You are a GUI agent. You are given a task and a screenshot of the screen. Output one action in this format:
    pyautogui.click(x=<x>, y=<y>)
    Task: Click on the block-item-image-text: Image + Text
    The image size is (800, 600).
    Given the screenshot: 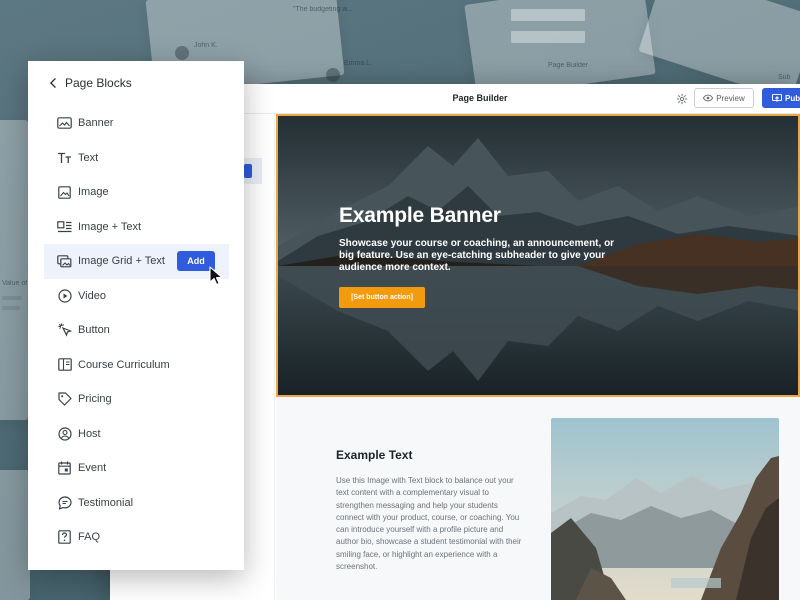 What is the action you would take?
    pyautogui.click(x=136, y=227)
    